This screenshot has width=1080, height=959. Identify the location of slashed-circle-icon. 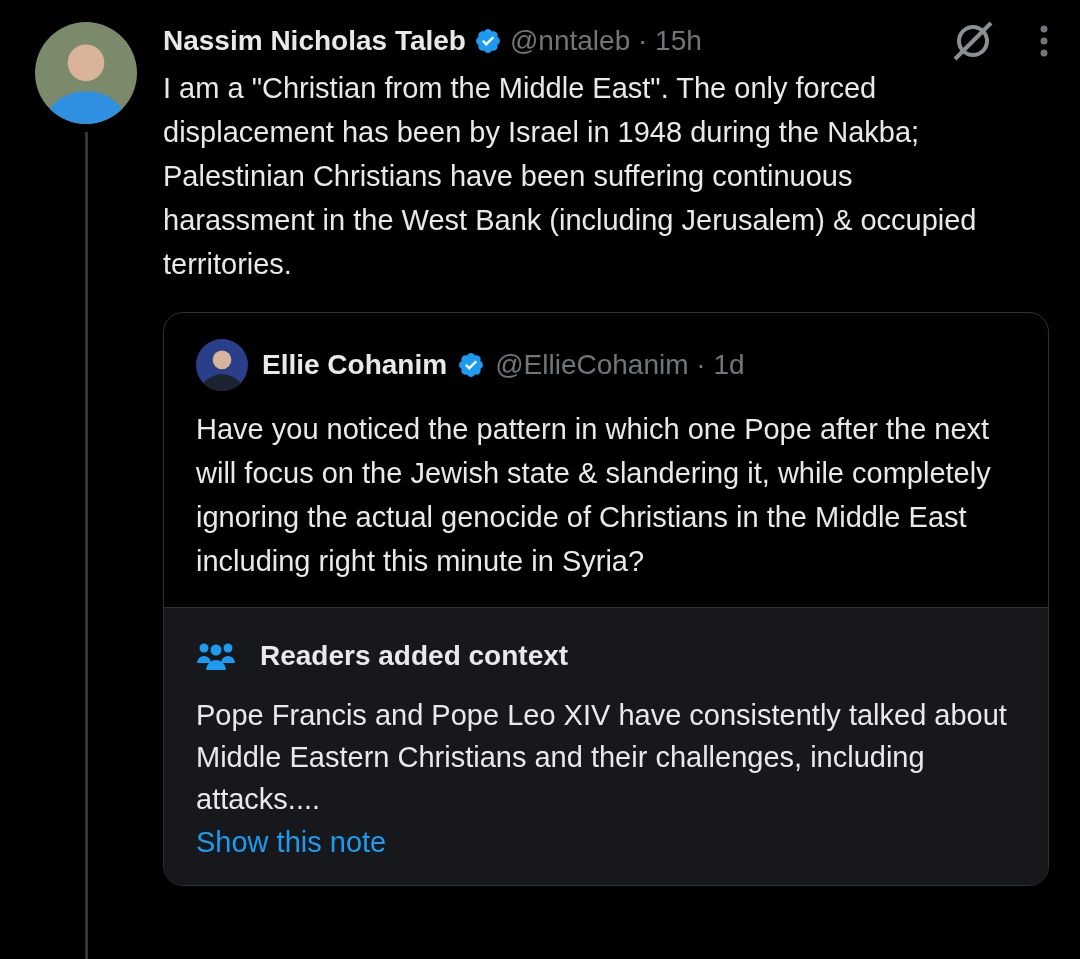
(973, 41).